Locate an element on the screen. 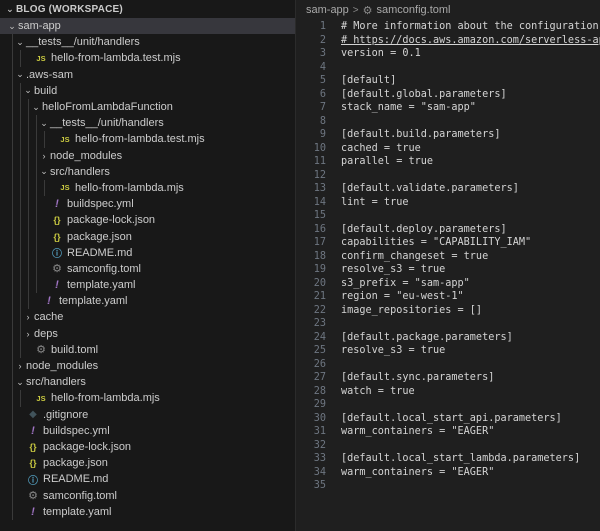 This screenshot has height=531, width=600. chevron-right-icon: › is located at coordinates (44, 155).